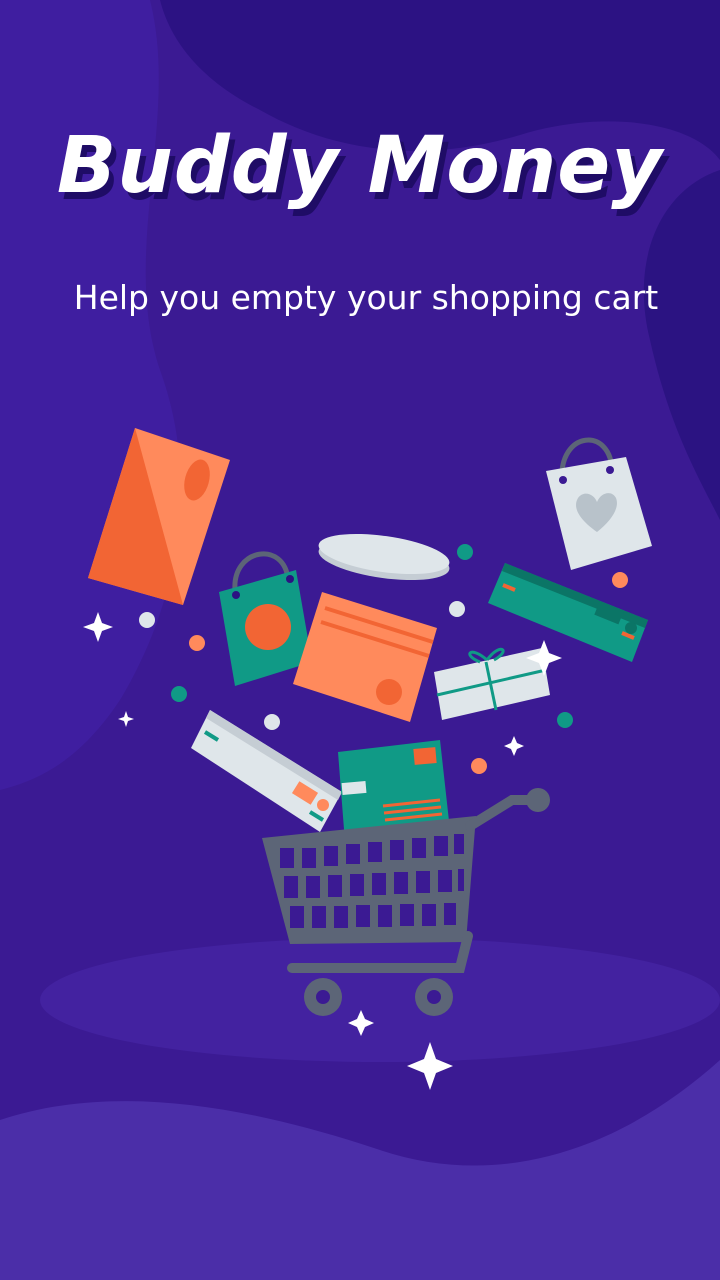 Image resolution: width=720 pixels, height=1280 pixels. Describe the element at coordinates (265, 618) in the screenshot. I see `teal-shopping-bag-icon` at that location.